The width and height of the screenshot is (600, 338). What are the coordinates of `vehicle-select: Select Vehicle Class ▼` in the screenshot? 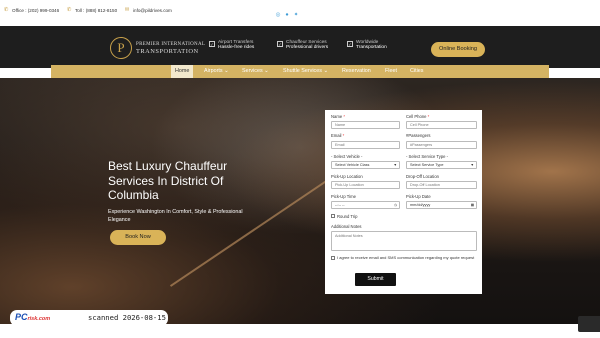 It's located at (365, 165).